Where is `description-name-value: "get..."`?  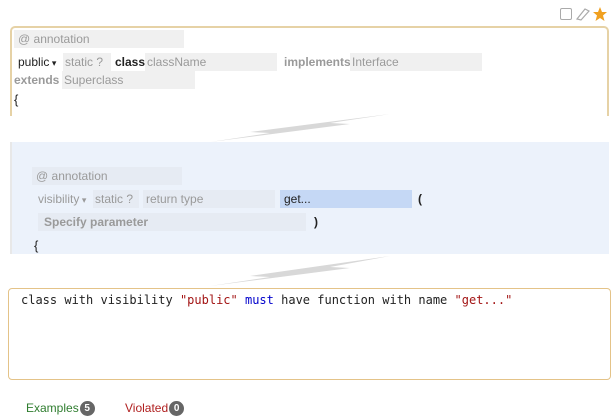
description-name-value: "get..." is located at coordinates (483, 300).